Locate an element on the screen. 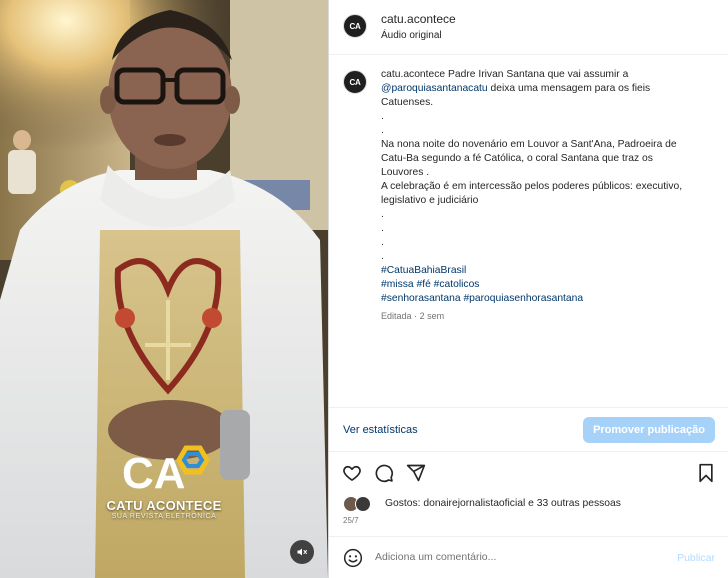  caption-line: legislativo e judiciário is located at coordinates (430, 200).